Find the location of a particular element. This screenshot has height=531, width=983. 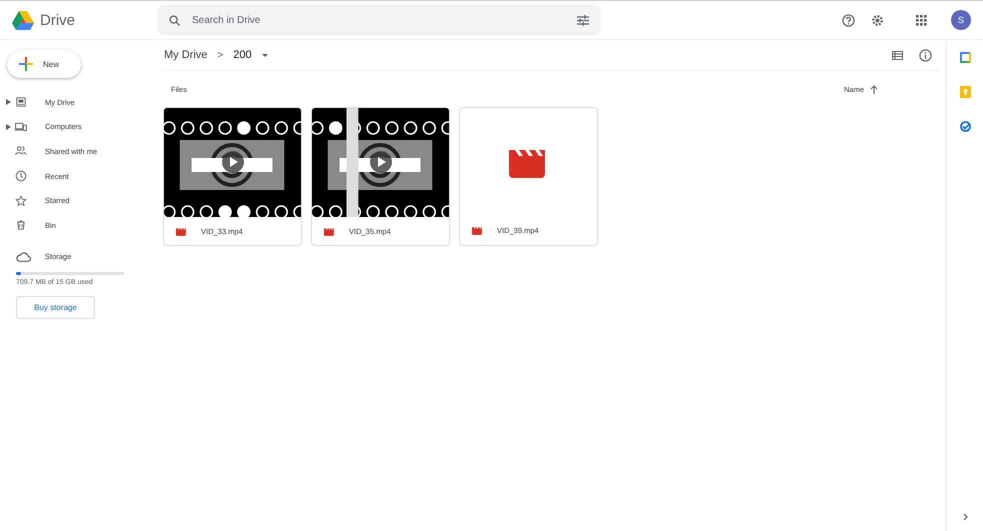

list-view-icon is located at coordinates (897, 55).